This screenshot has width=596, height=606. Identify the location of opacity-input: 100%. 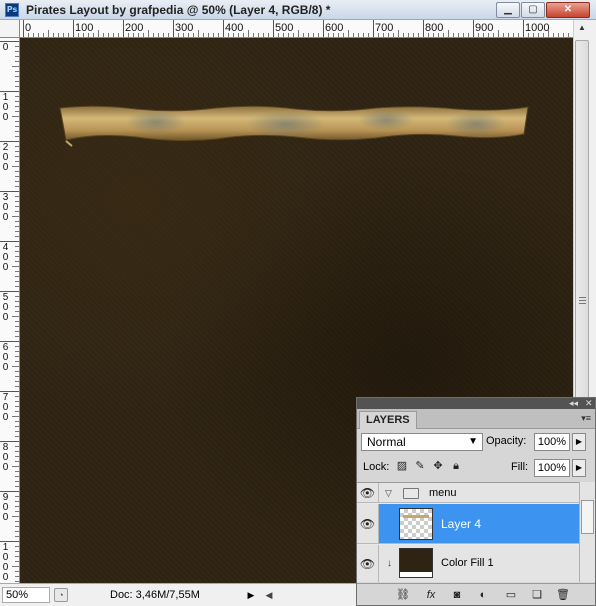
(552, 442).